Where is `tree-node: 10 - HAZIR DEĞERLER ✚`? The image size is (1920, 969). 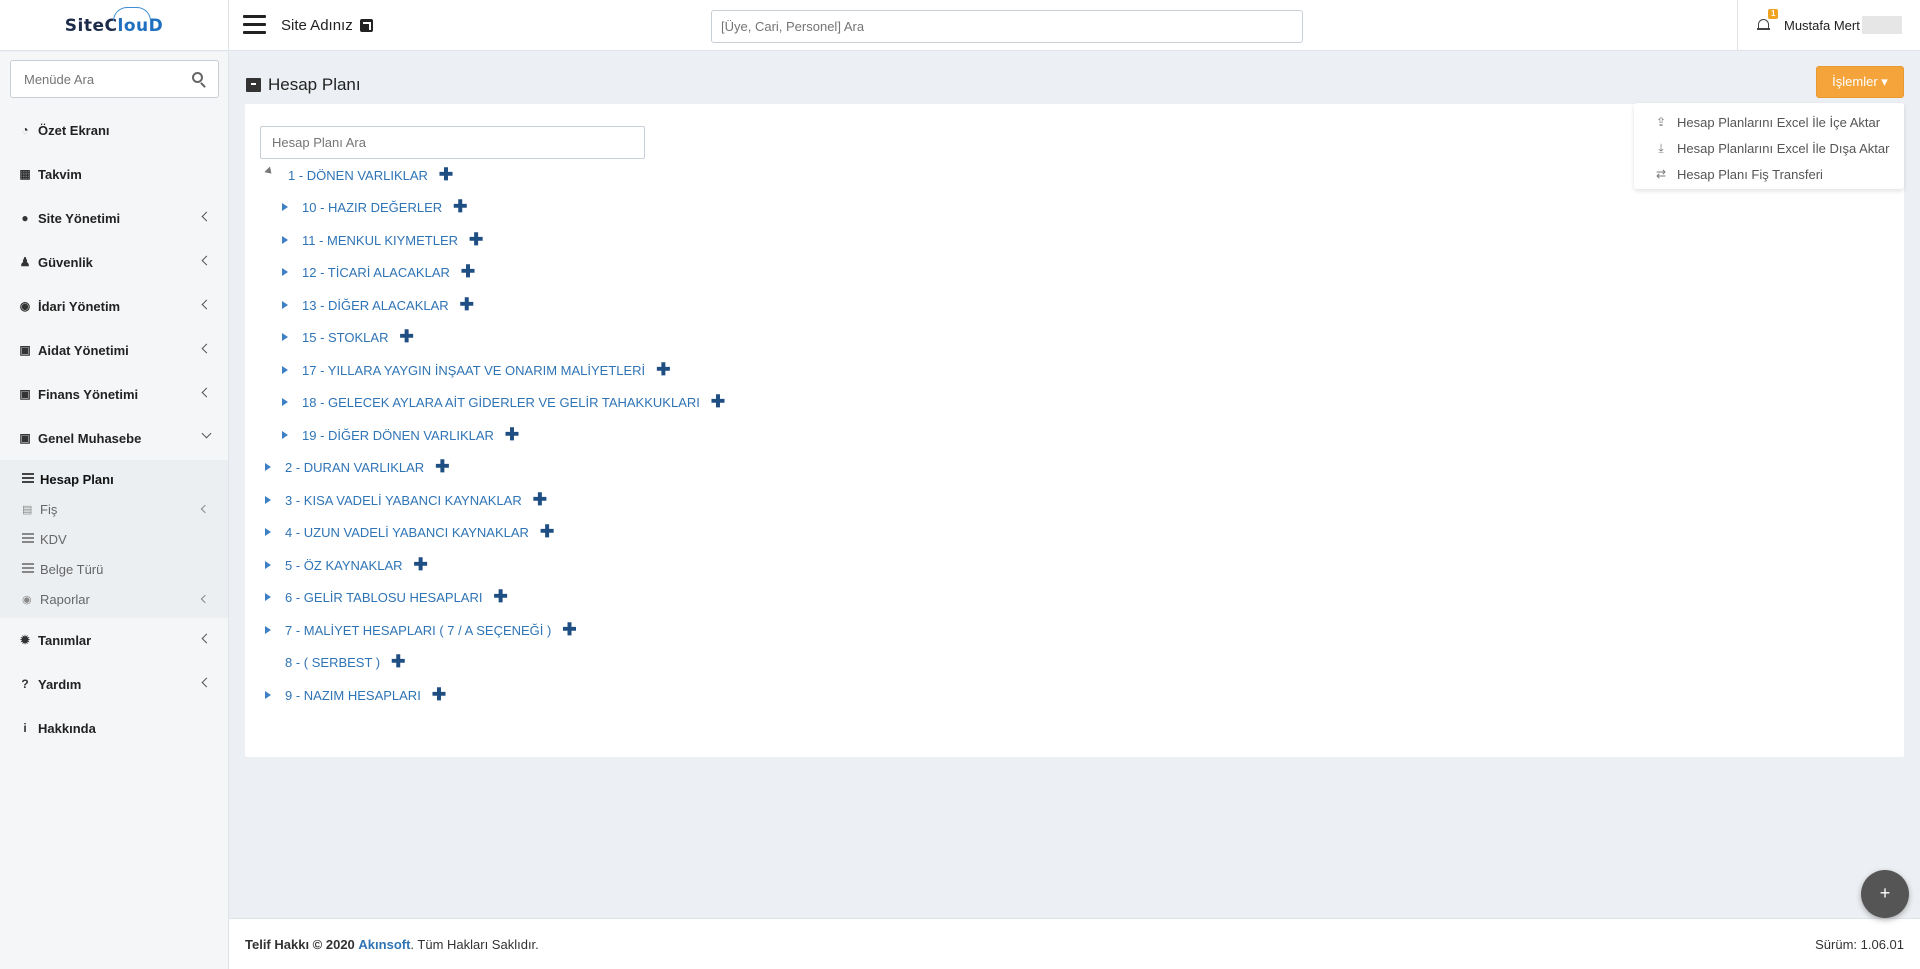
tree-node: 10 - HAZIR DEĞERLER ✚ is located at coordinates (374, 207).